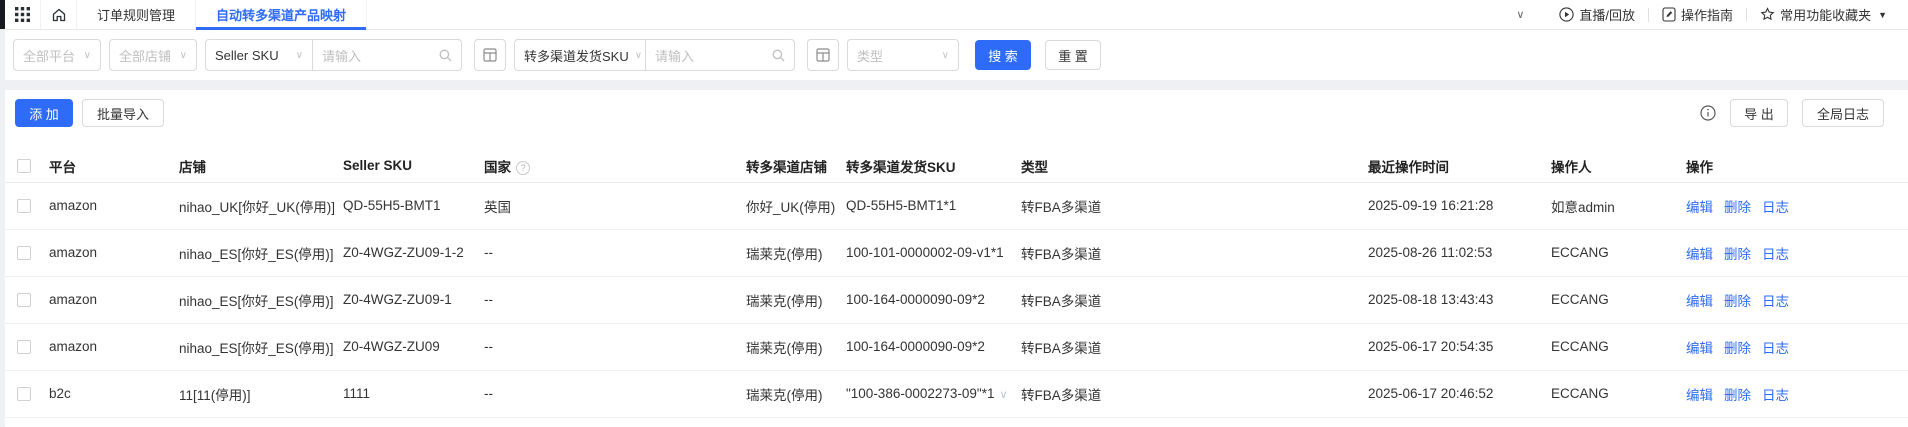 This screenshot has width=1908, height=427. What do you see at coordinates (299, 55) in the screenshot?
I see `chevron-down-icon: ∨` at bounding box center [299, 55].